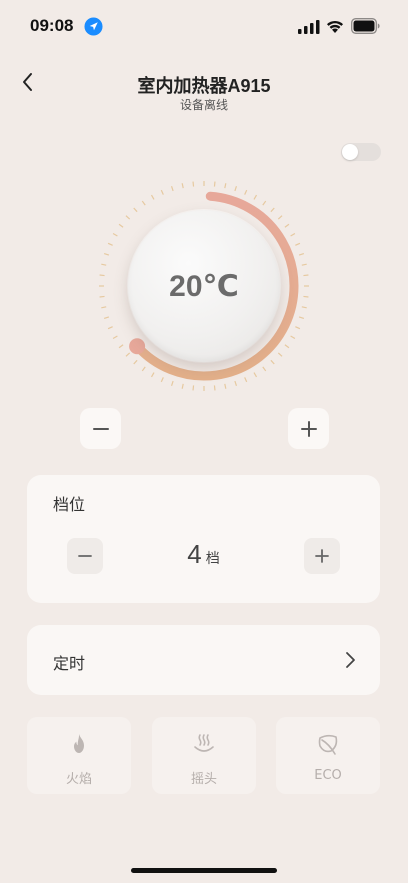 The height and width of the screenshot is (883, 408). I want to click on leaf-icon, so click(328, 744).